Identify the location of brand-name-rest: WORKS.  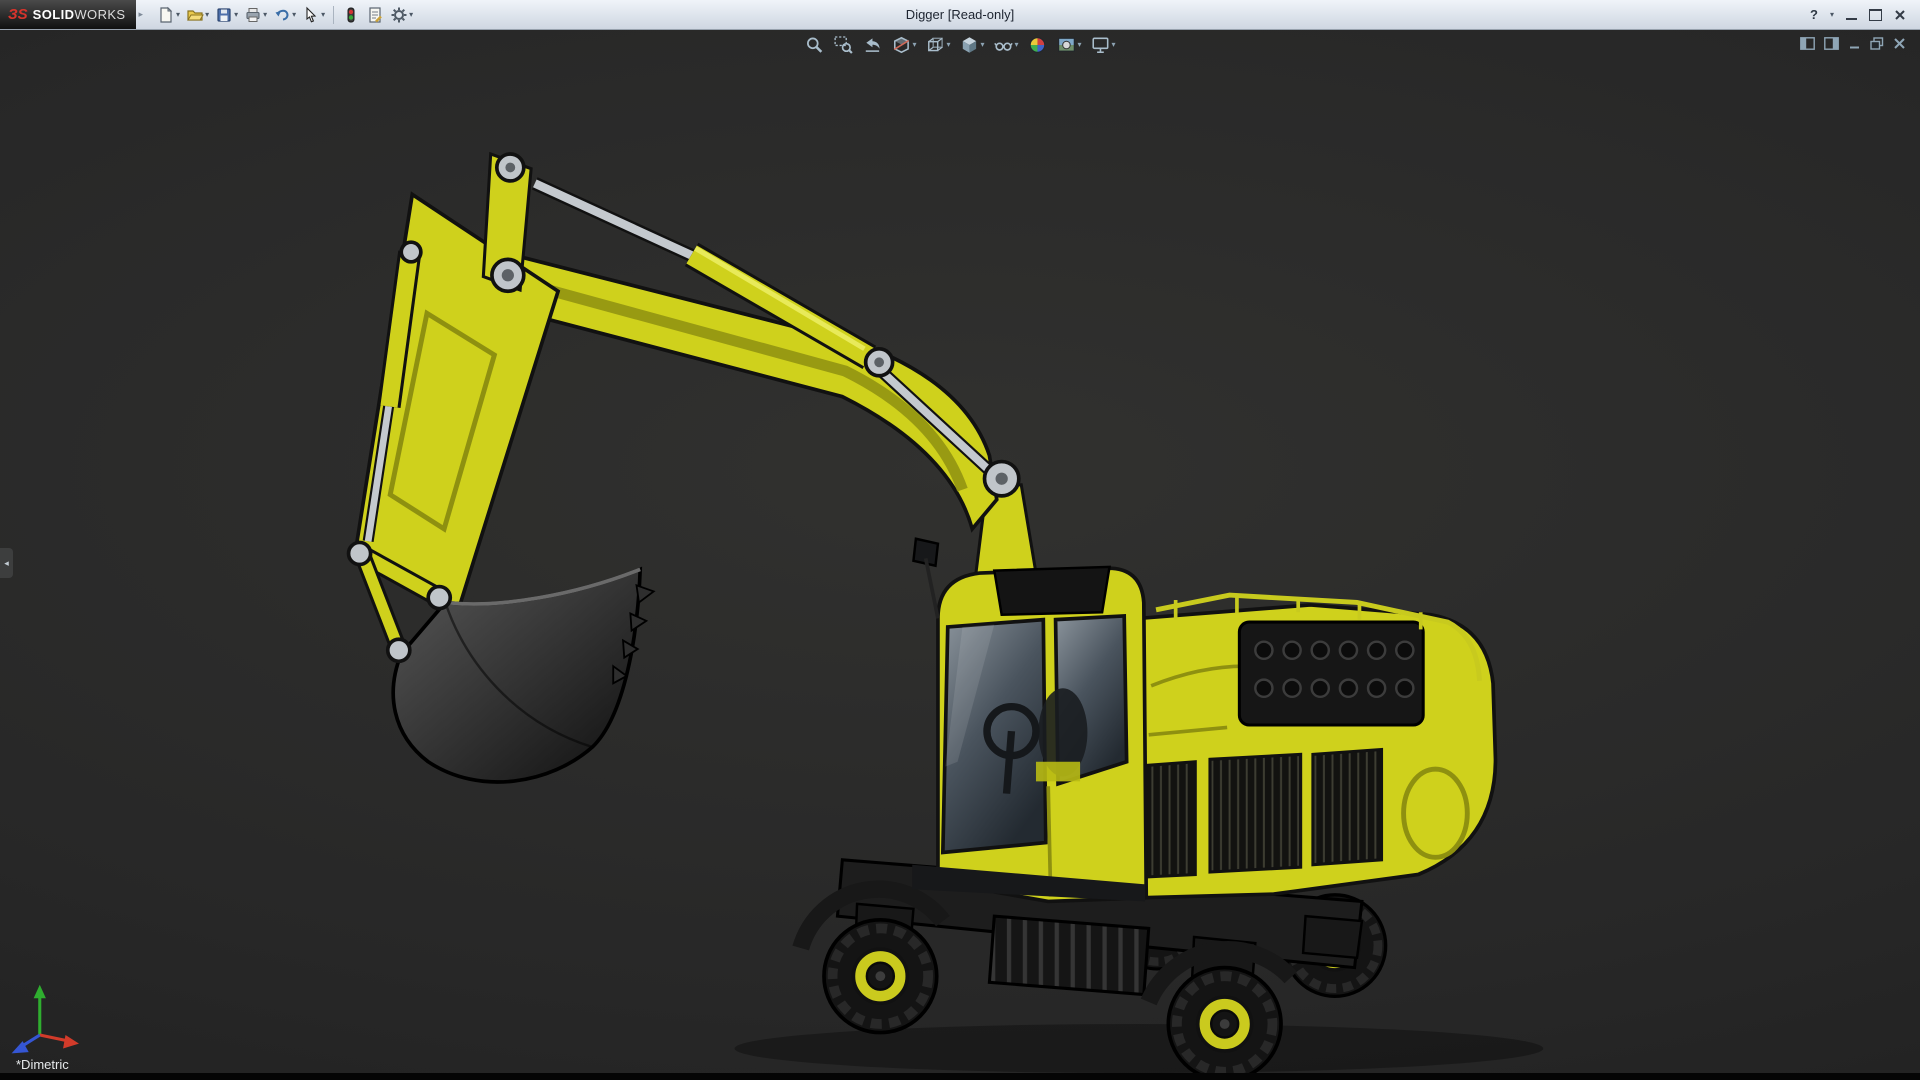
(100, 14).